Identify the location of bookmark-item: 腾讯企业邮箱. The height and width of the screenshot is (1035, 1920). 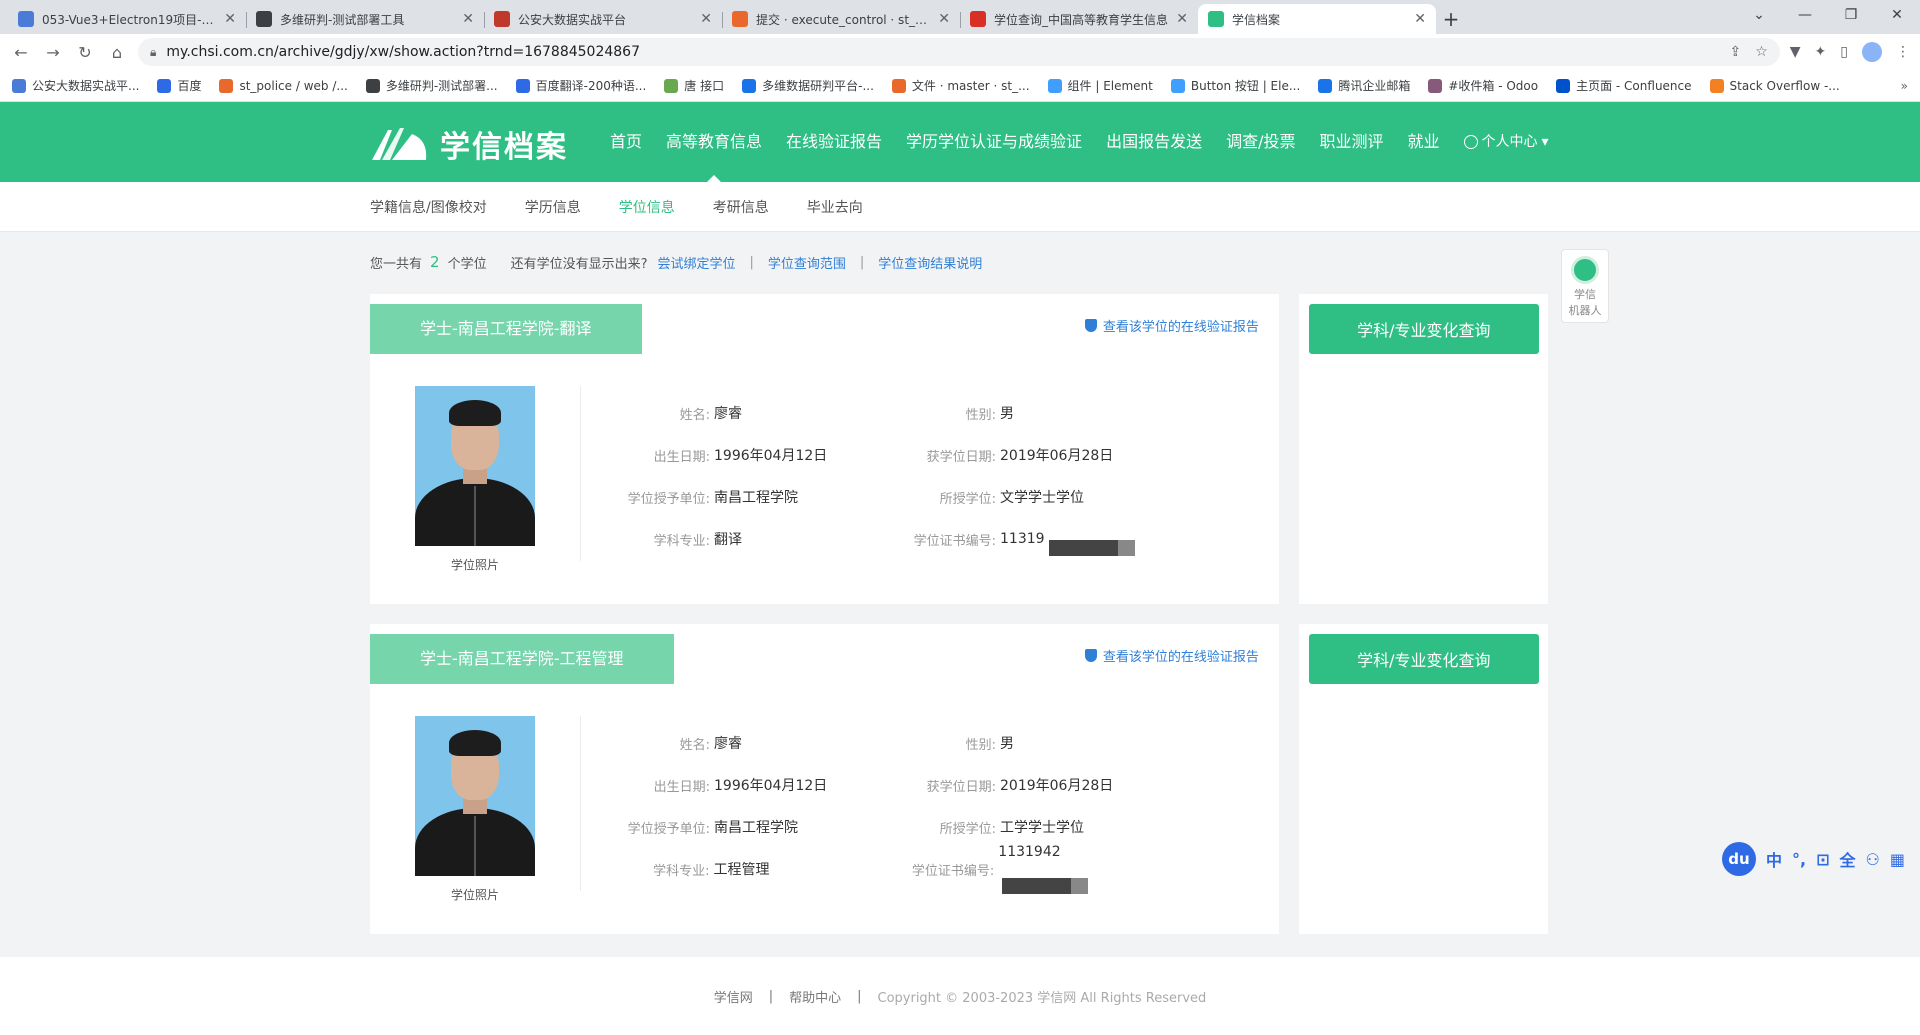
(1364, 85).